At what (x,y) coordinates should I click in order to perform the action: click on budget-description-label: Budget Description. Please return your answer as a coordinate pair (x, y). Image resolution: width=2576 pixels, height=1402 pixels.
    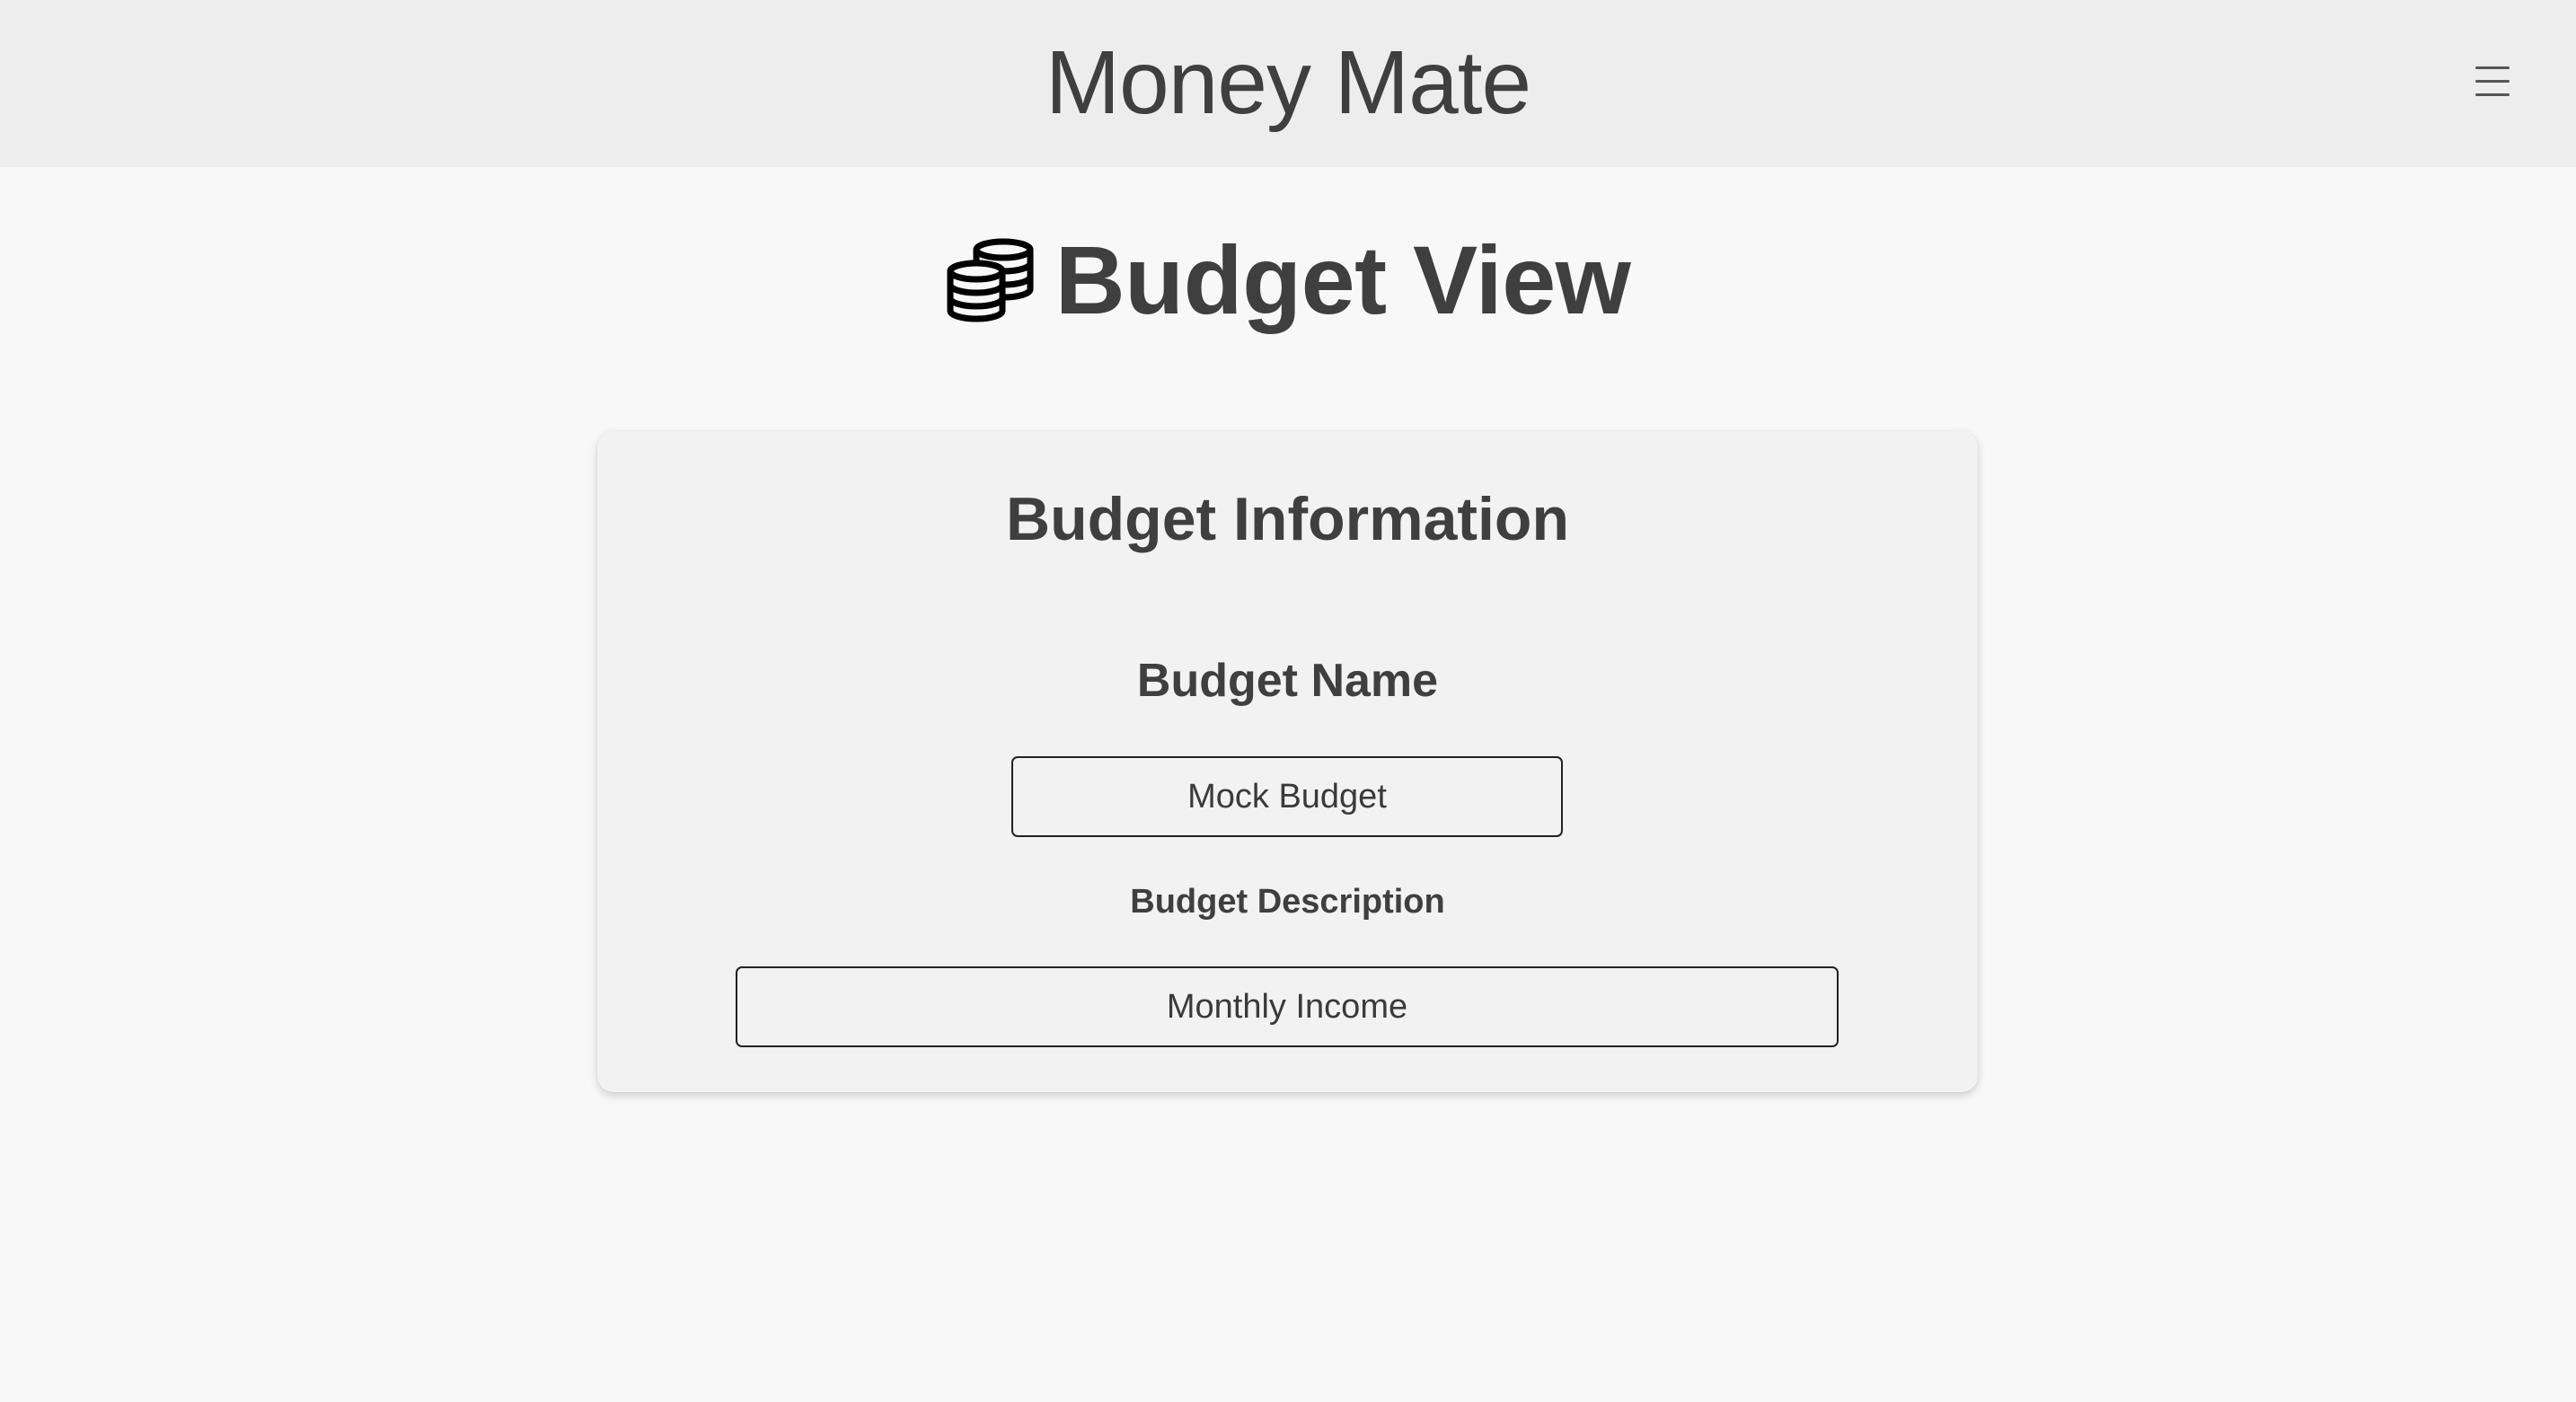
    Looking at the image, I should click on (1287, 902).